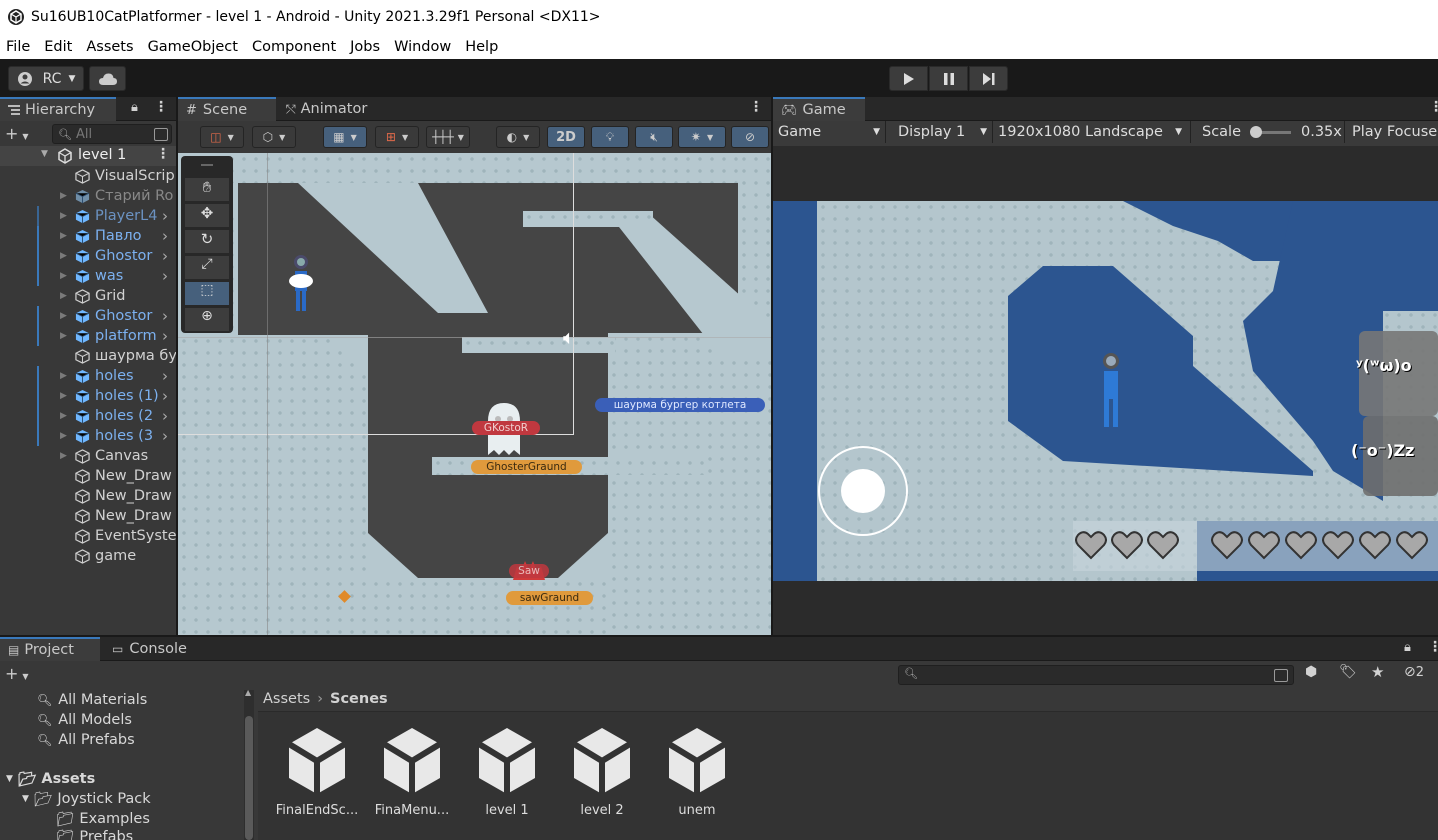  Describe the element at coordinates (88, 536) in the screenshot. I see `hierarchy-item: EventSyste` at that location.